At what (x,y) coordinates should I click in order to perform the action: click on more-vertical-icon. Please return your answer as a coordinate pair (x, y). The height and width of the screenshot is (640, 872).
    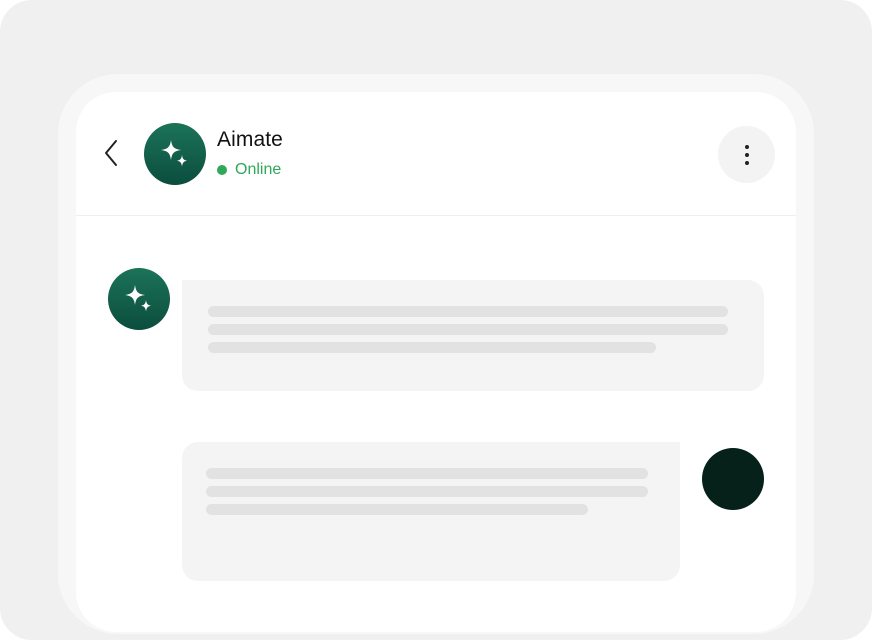
    Looking at the image, I should click on (746, 154).